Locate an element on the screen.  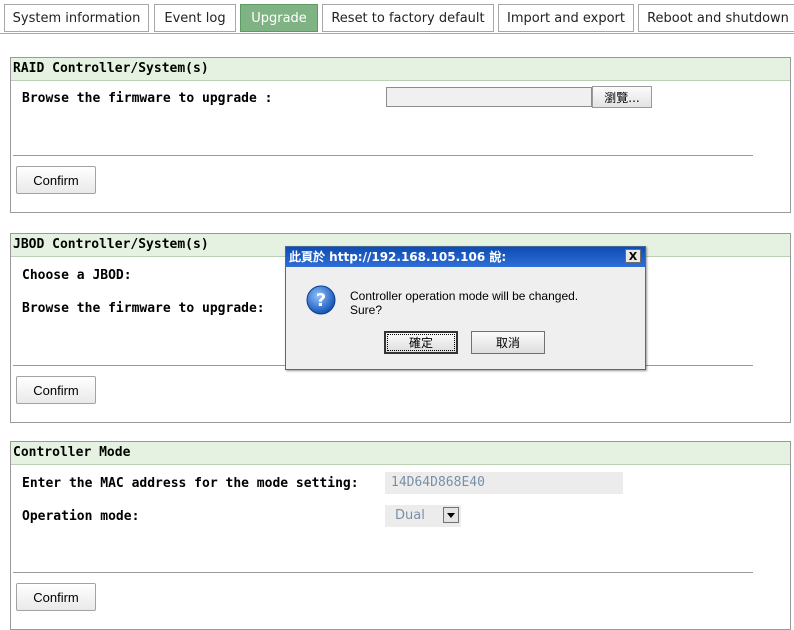
question-icon: ? is located at coordinates (321, 300).